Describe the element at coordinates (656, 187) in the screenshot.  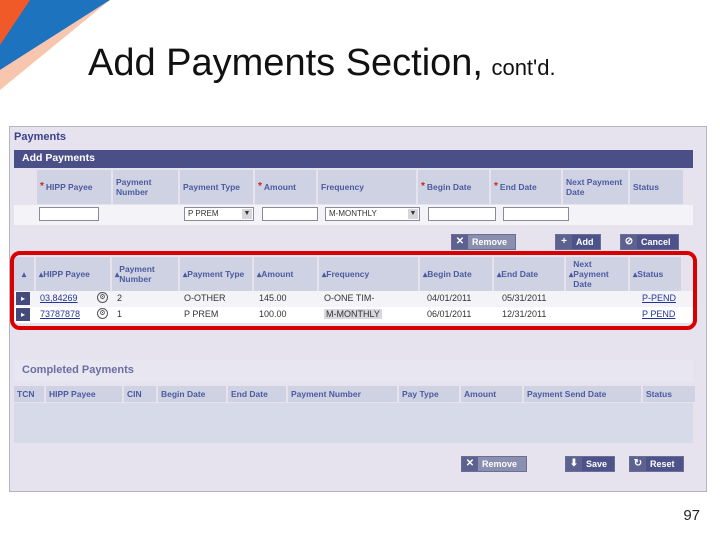
I see `col-status: Status` at that location.